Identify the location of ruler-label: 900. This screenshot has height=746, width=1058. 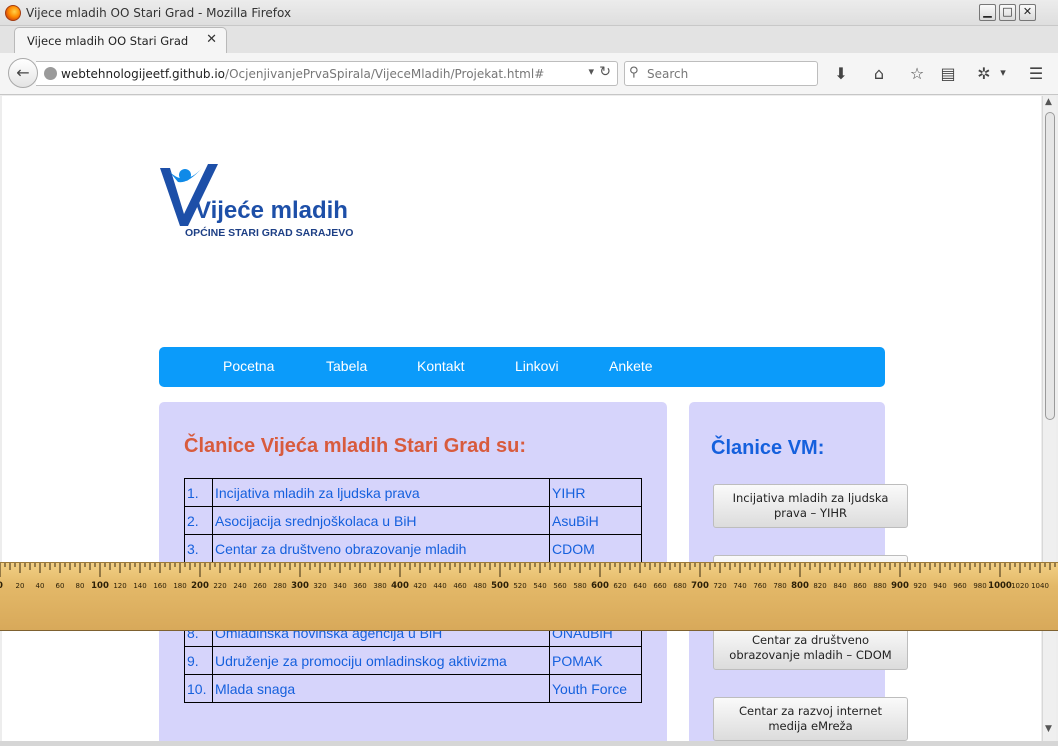
(900, 586).